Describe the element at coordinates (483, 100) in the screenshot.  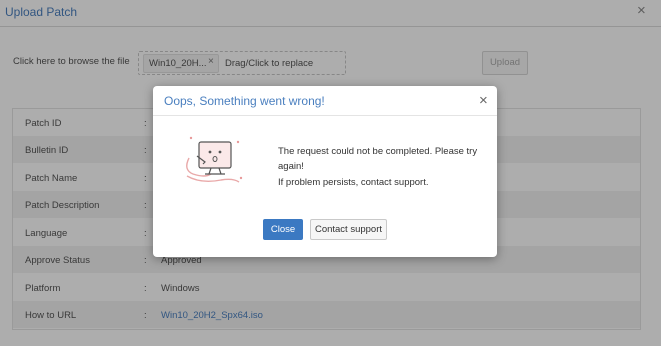
I see `dialog-close-icon: ×` at that location.